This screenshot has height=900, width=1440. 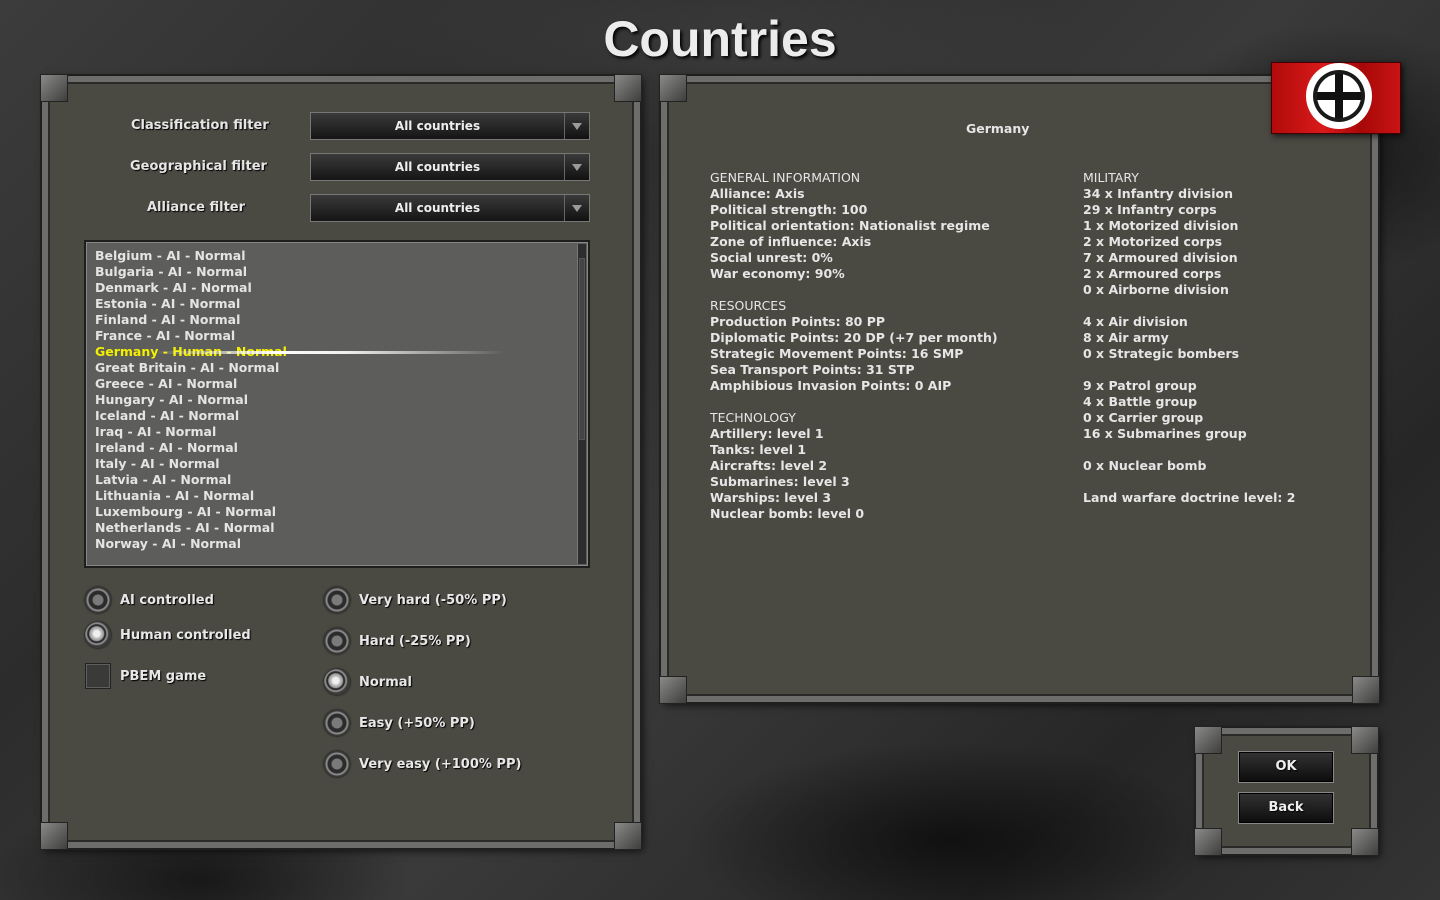 I want to click on country-list-item: Norway - AI - Normal, so click(x=341, y=544).